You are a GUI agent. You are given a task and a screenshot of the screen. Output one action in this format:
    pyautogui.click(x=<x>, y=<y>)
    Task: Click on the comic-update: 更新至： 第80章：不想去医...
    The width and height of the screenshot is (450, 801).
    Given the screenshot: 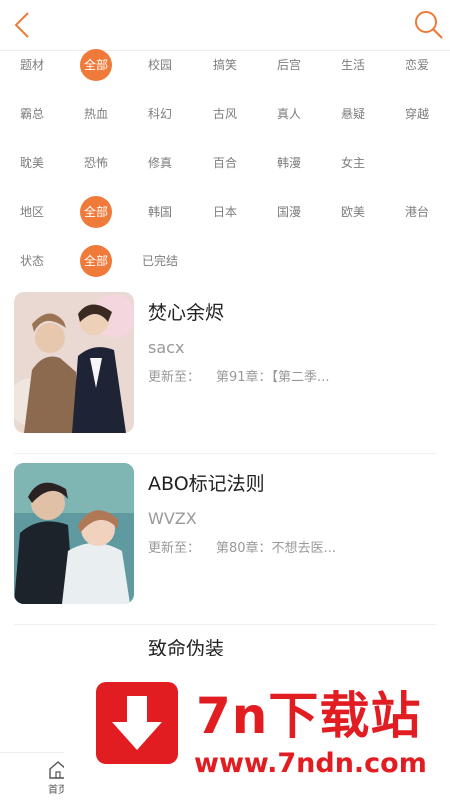 What is the action you would take?
    pyautogui.click(x=242, y=546)
    